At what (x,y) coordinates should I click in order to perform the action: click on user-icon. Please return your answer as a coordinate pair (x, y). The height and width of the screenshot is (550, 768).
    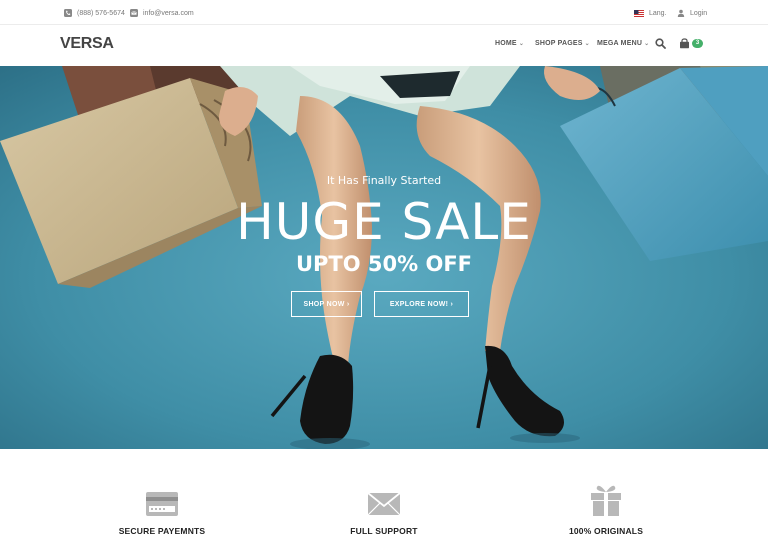
    Looking at the image, I should click on (681, 13).